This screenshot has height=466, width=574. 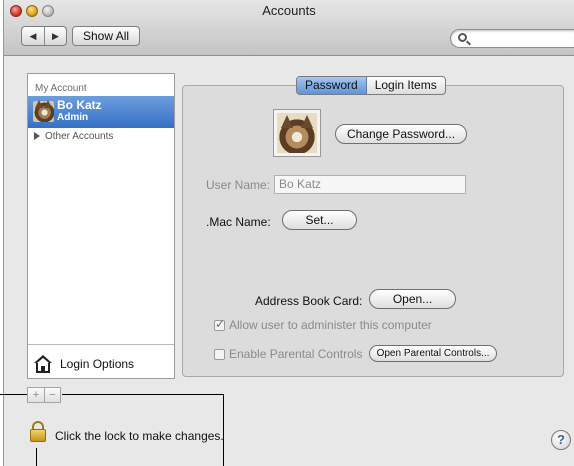 I want to click on parental-controls-checkbox: Enable Parental Controls, so click(x=288, y=354).